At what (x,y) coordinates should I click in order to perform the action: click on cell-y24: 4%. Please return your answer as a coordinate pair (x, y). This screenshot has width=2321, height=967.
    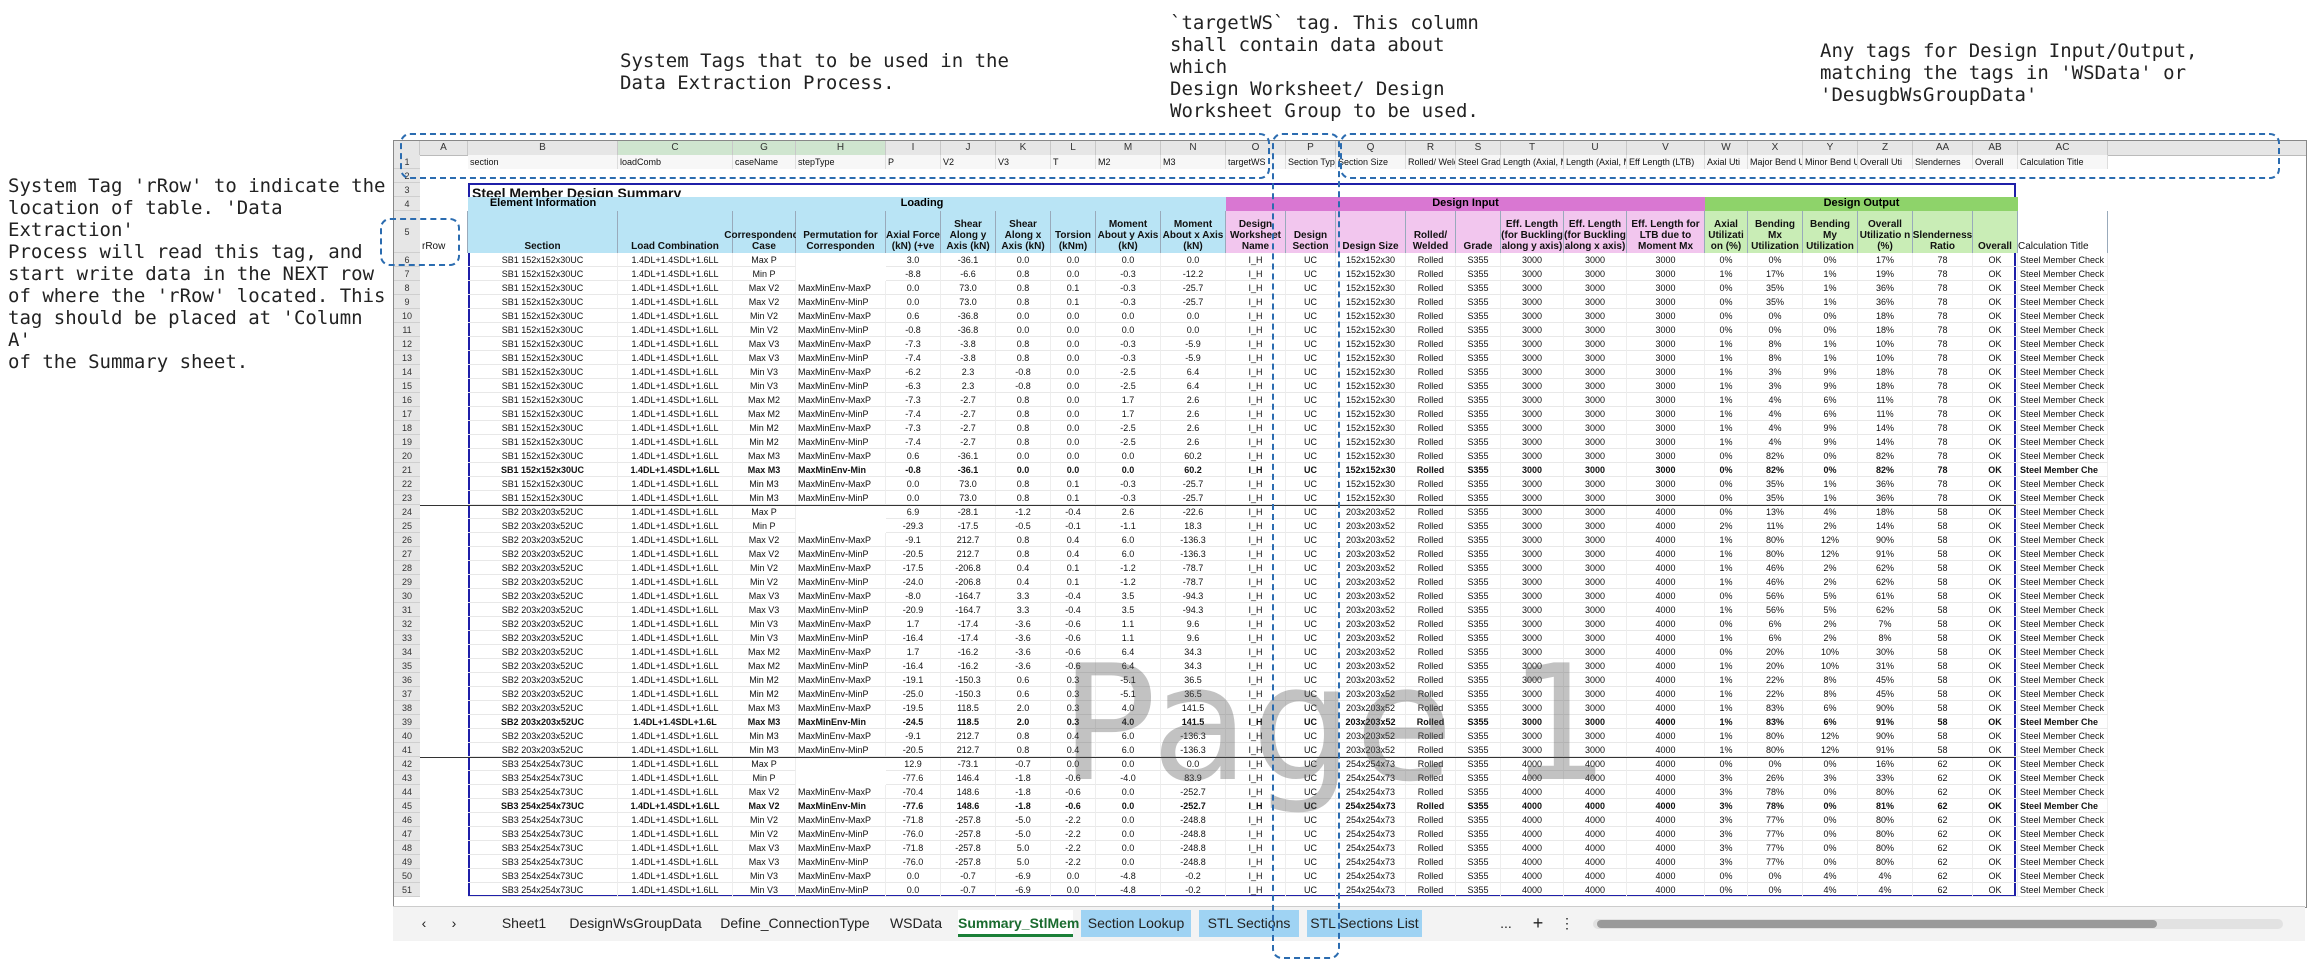
    Looking at the image, I should click on (1830, 512).